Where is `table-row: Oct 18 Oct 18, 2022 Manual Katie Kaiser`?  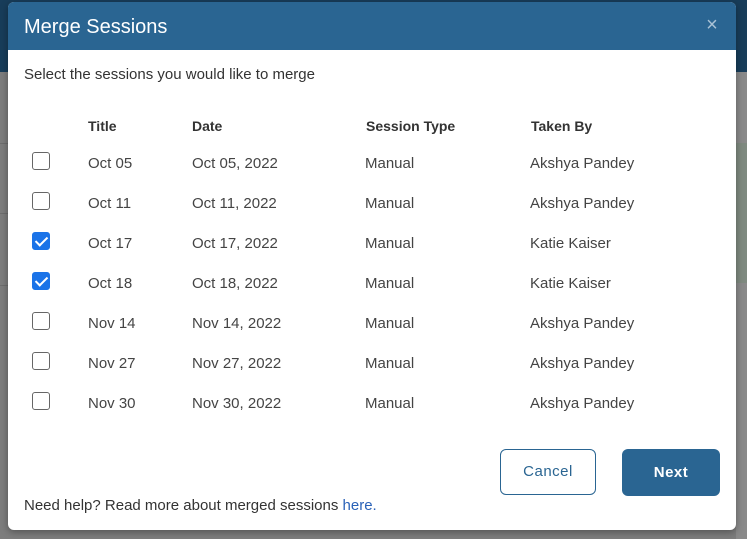 table-row: Oct 18 Oct 18, 2022 Manual Katie Kaiser is located at coordinates (372, 285).